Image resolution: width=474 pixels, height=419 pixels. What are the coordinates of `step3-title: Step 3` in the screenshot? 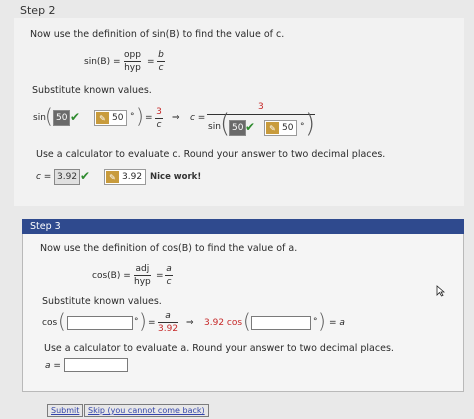 It's located at (243, 226).